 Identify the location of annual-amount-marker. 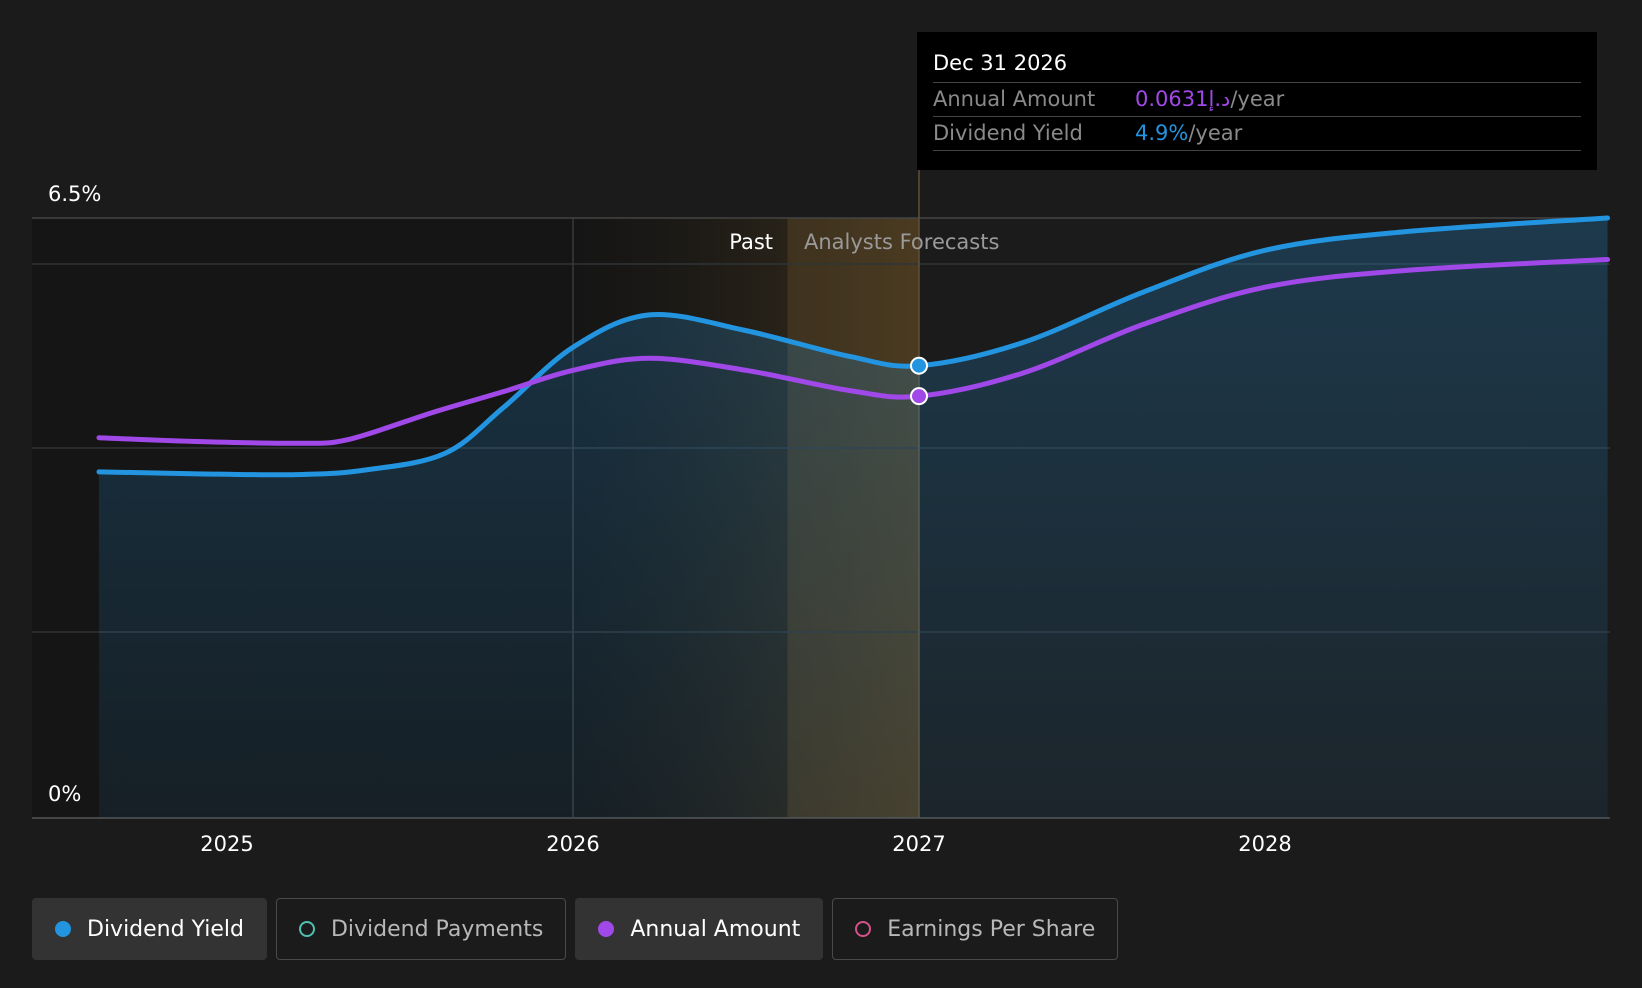
(919, 396).